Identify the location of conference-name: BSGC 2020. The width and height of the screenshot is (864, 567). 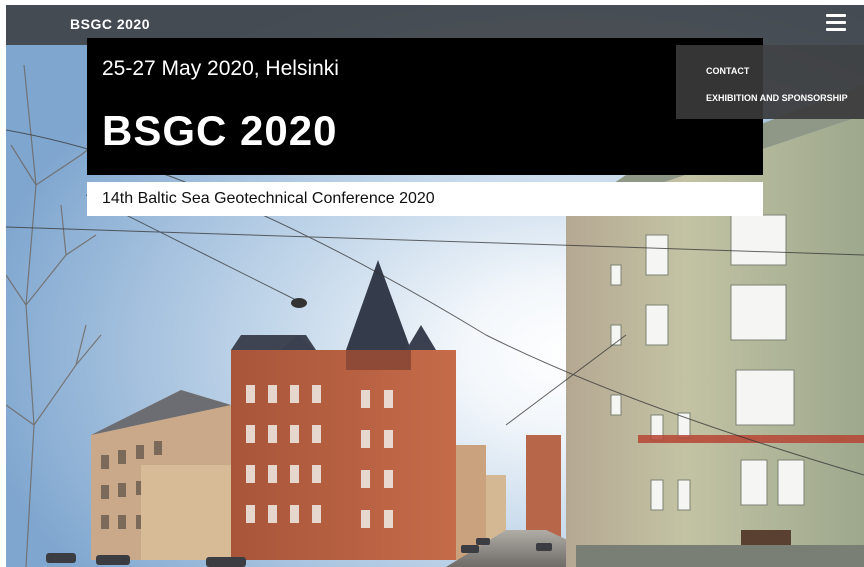
(220, 130).